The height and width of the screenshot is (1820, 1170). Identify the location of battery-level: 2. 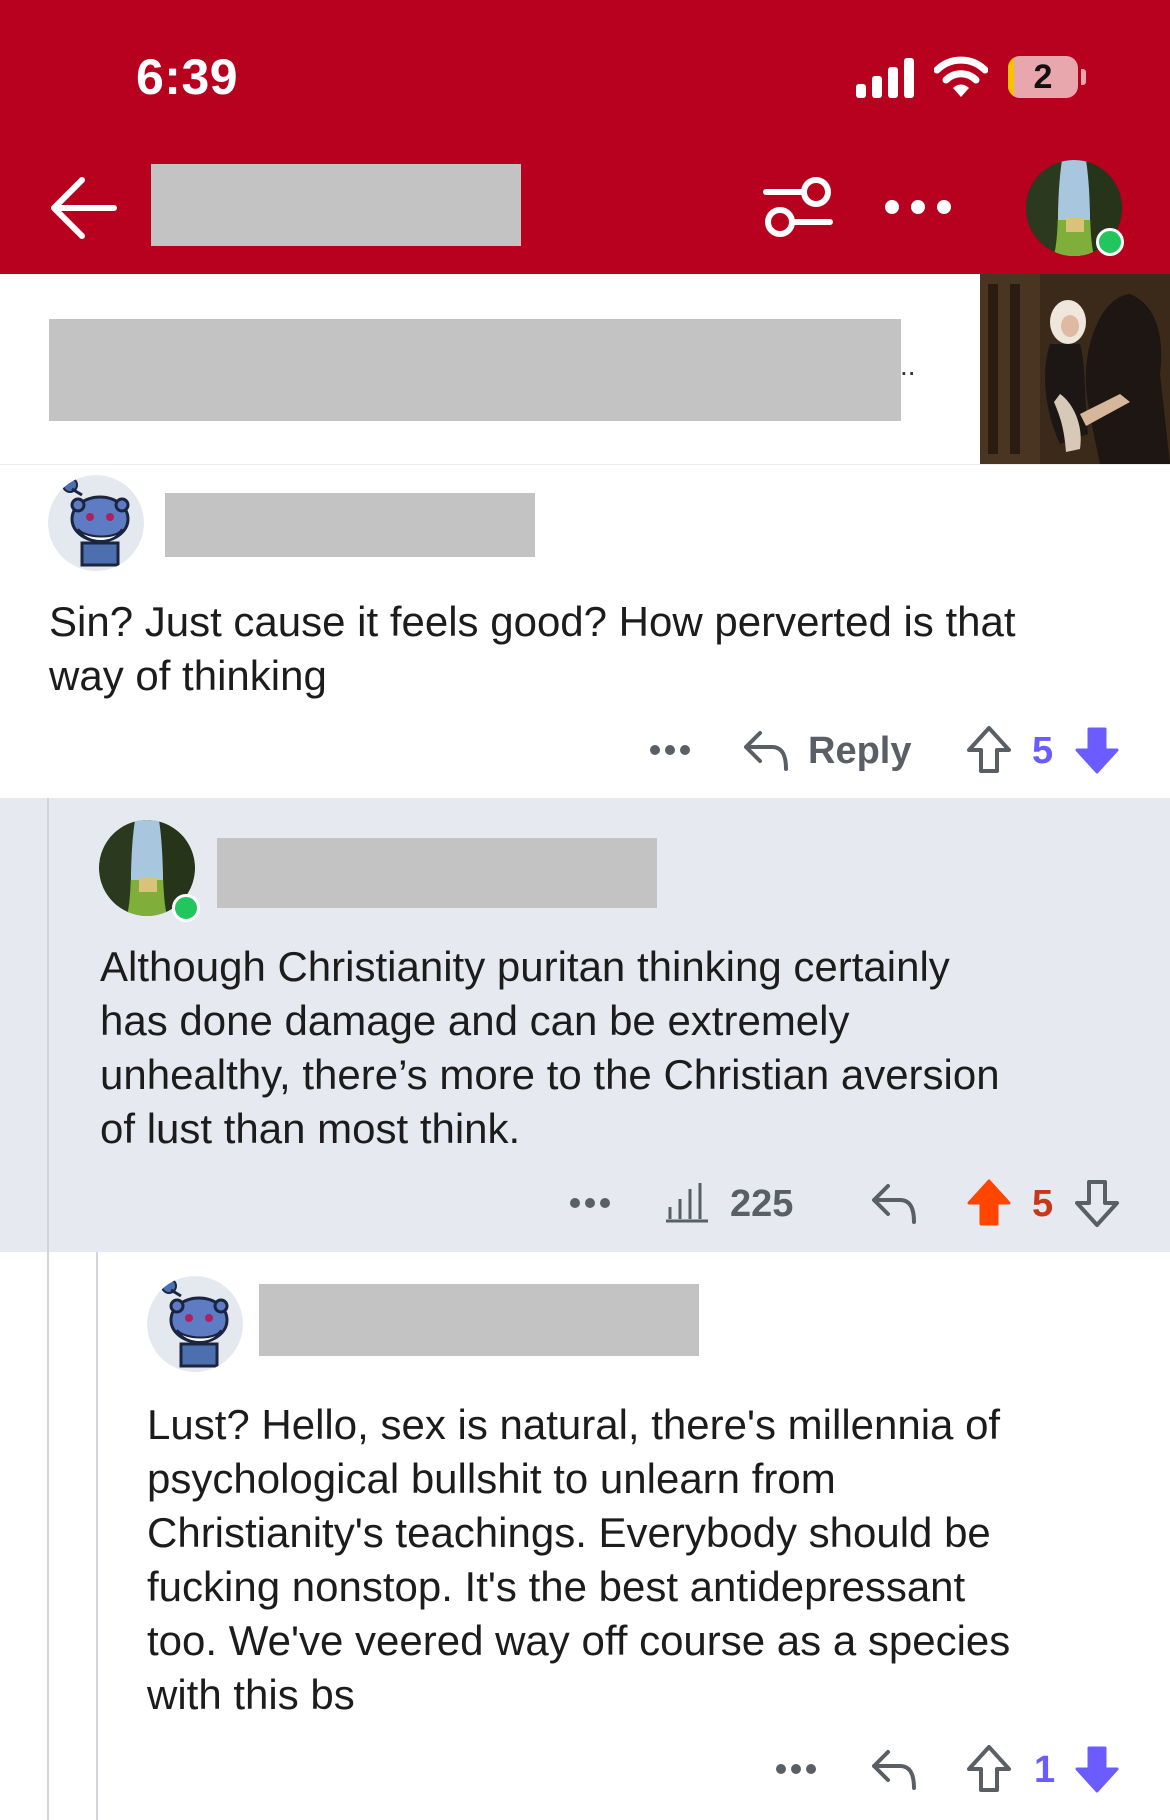
(1043, 77).